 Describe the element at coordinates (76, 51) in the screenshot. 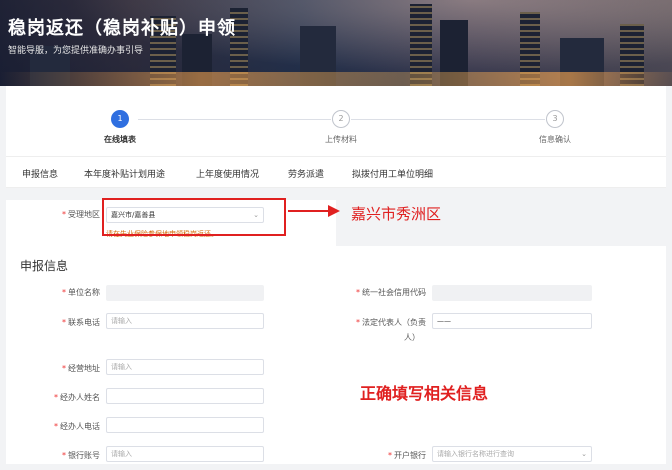

I see `page-subtitle: 智能导服，为您提供准确办事引导` at that location.